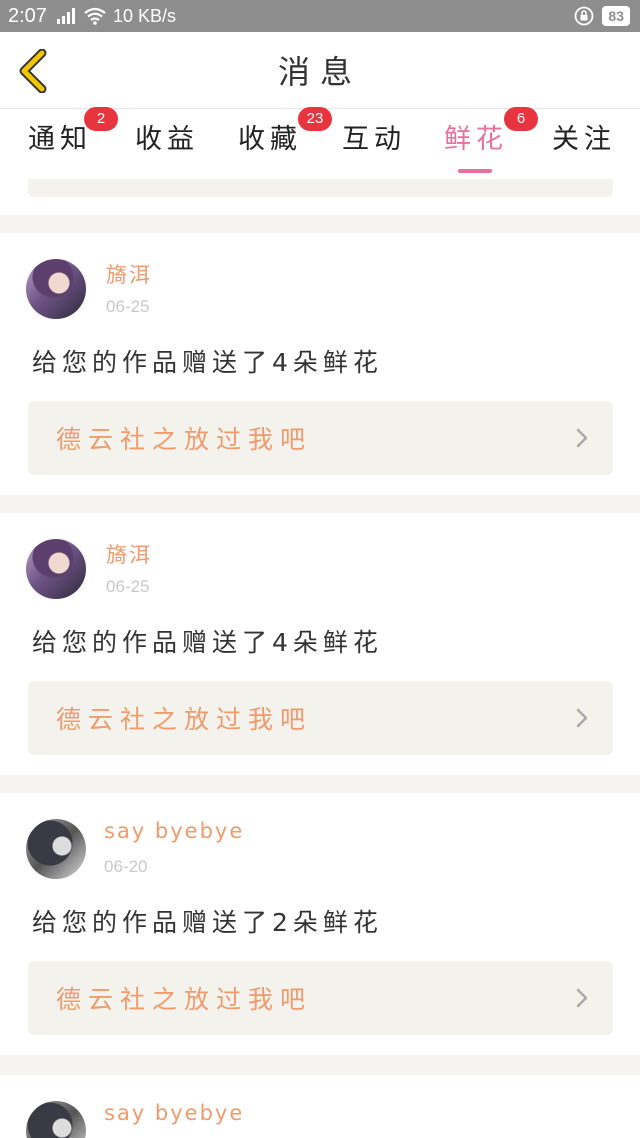 The height and width of the screenshot is (1138, 640). Describe the element at coordinates (207, 922) in the screenshot. I see `message-text: 给您的作品赠送了2朵鲜花` at that location.